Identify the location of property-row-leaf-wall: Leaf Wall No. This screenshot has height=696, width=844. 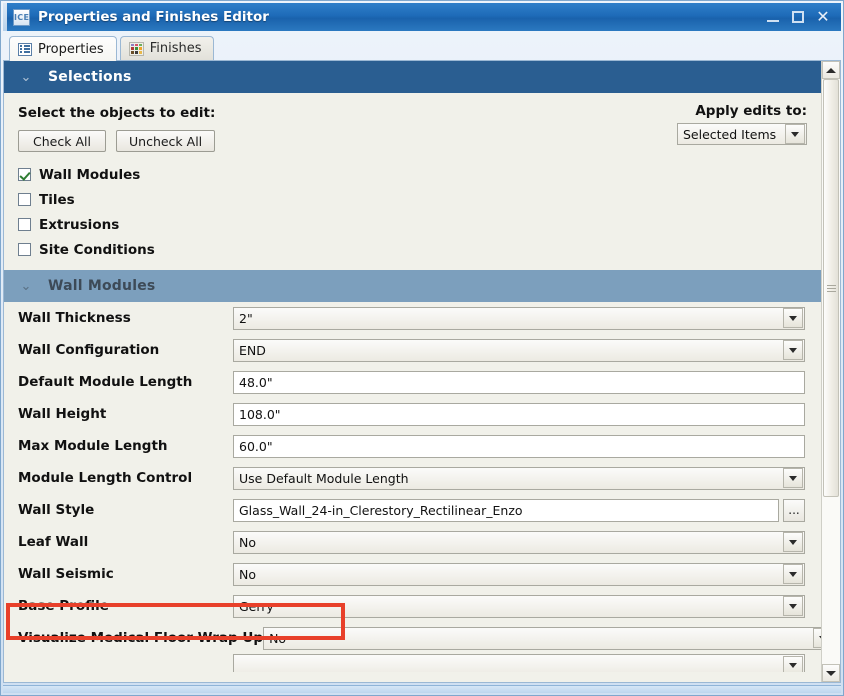
(412, 542).